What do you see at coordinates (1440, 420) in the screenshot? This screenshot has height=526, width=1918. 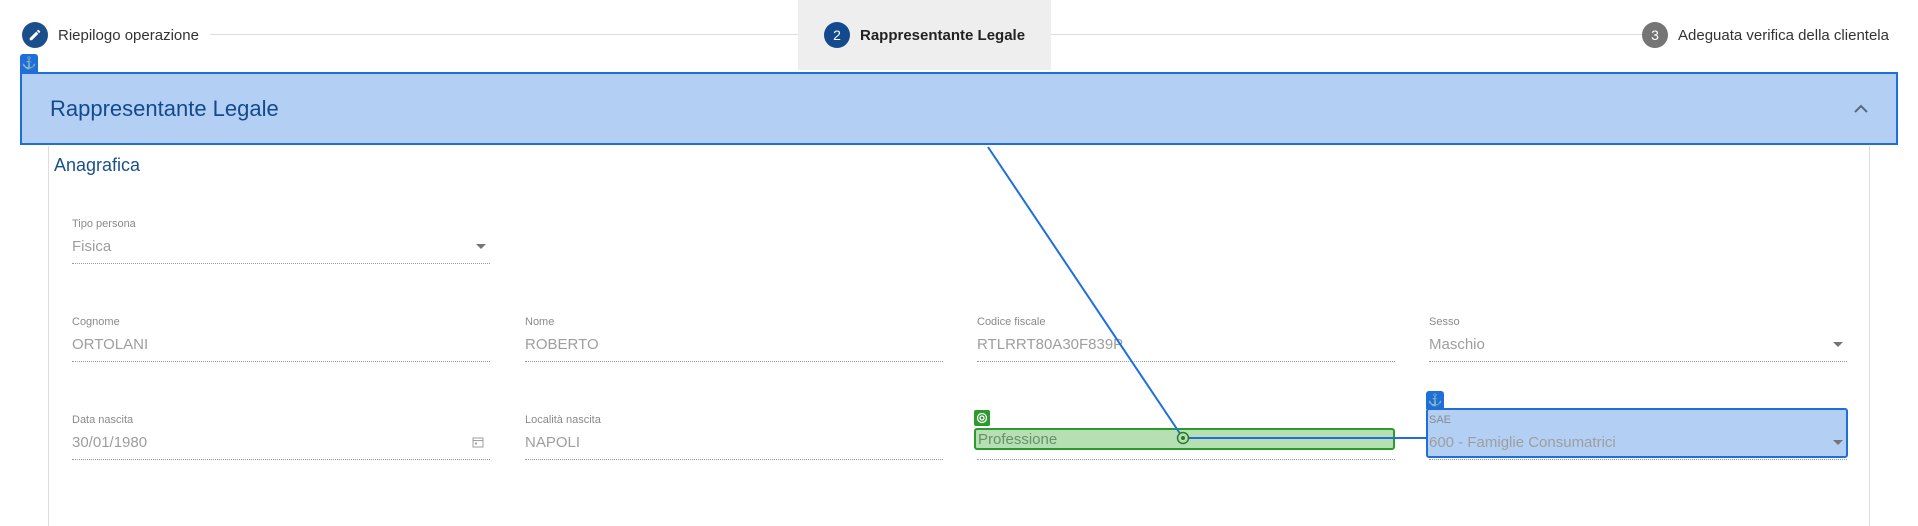 I see `field-label: SAE` at bounding box center [1440, 420].